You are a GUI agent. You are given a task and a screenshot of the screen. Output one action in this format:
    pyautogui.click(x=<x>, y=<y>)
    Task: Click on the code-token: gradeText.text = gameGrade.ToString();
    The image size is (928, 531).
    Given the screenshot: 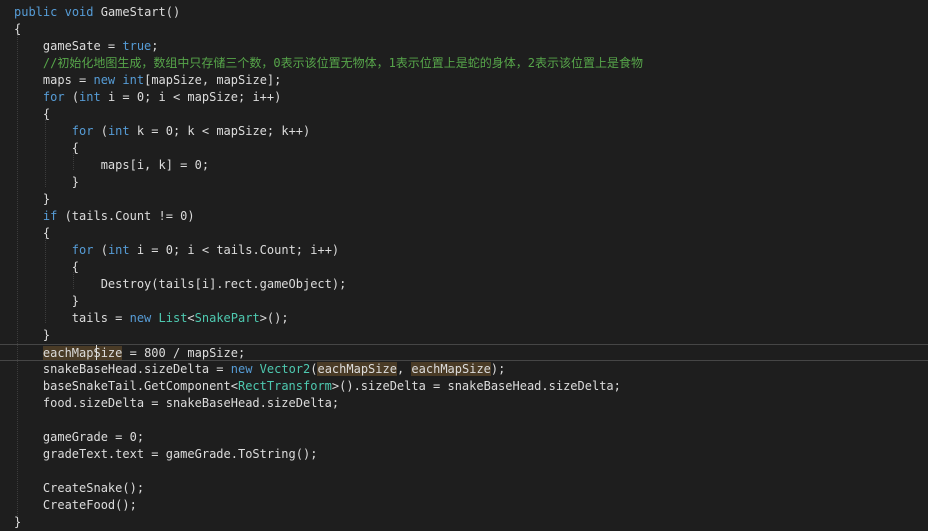 What is the action you would take?
    pyautogui.click(x=166, y=454)
    